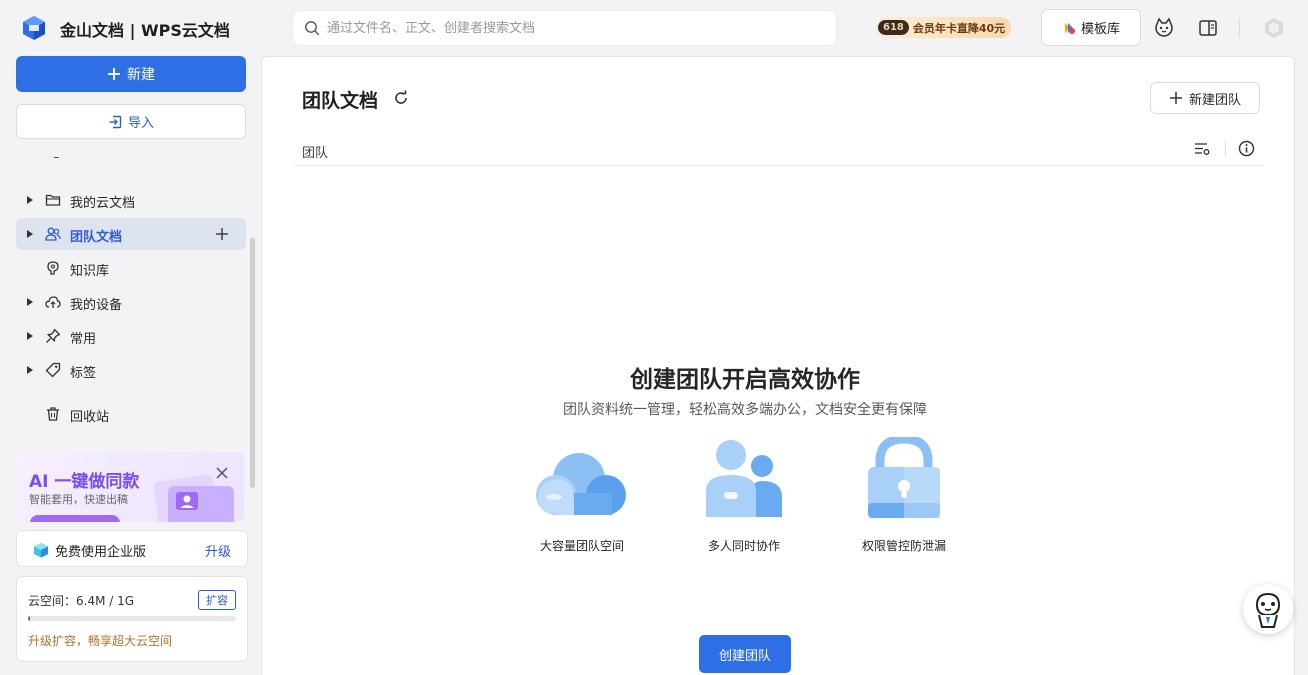  Describe the element at coordinates (581, 484) in the screenshot. I see `cloud-storage-icon` at that location.